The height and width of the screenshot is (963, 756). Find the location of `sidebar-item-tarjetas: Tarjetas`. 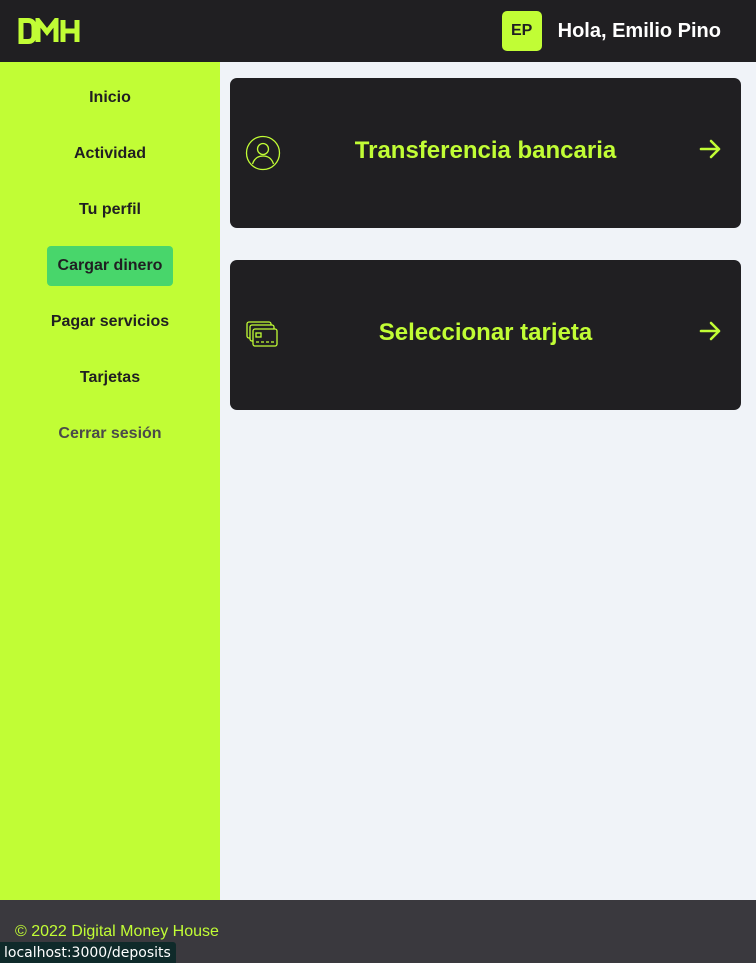

sidebar-item-tarjetas: Tarjetas is located at coordinates (110, 378).